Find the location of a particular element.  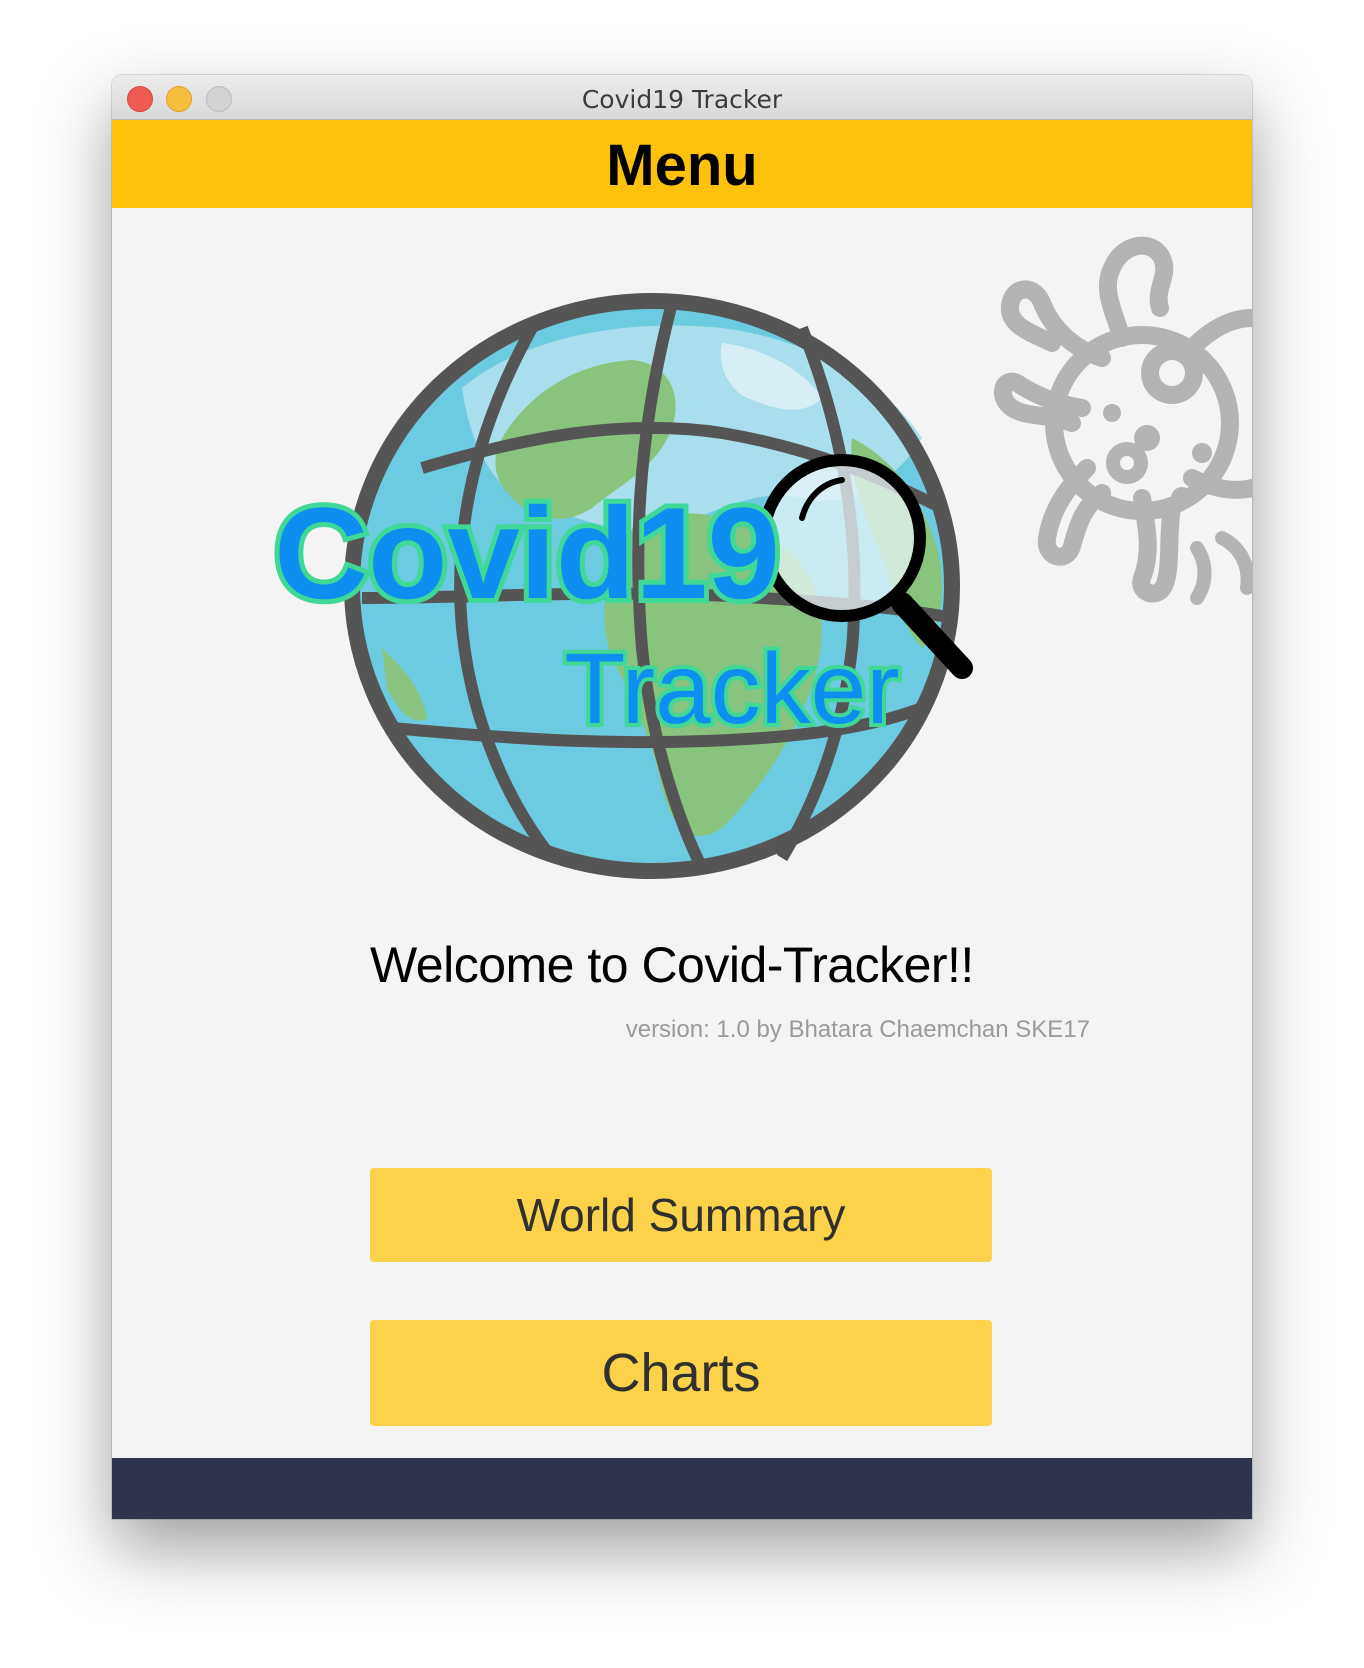

footer-bar is located at coordinates (682, 1488).